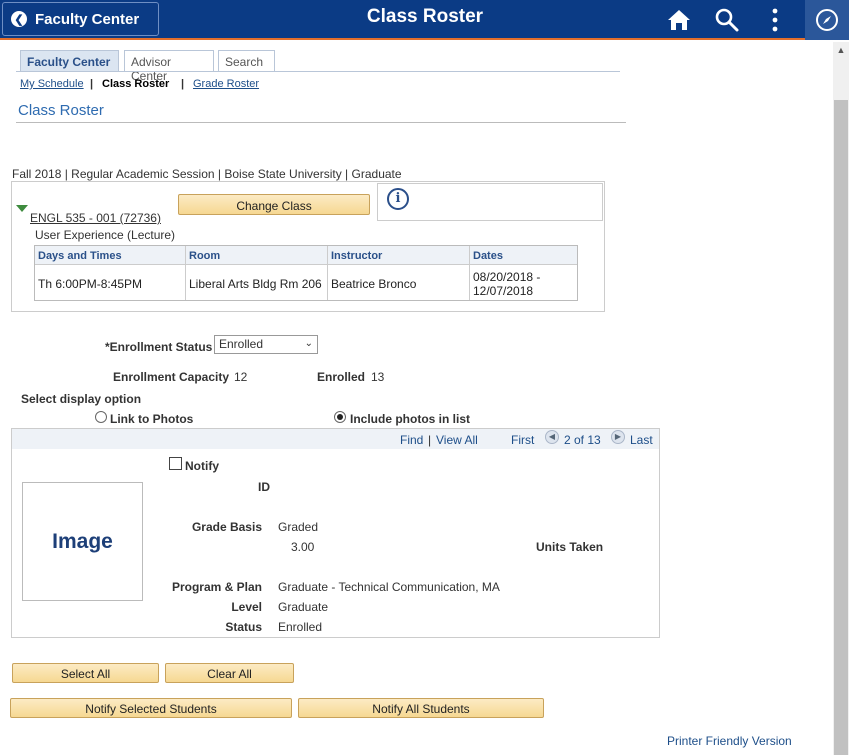  I want to click on link-to-photos-label: Link to Photos, so click(152, 419).